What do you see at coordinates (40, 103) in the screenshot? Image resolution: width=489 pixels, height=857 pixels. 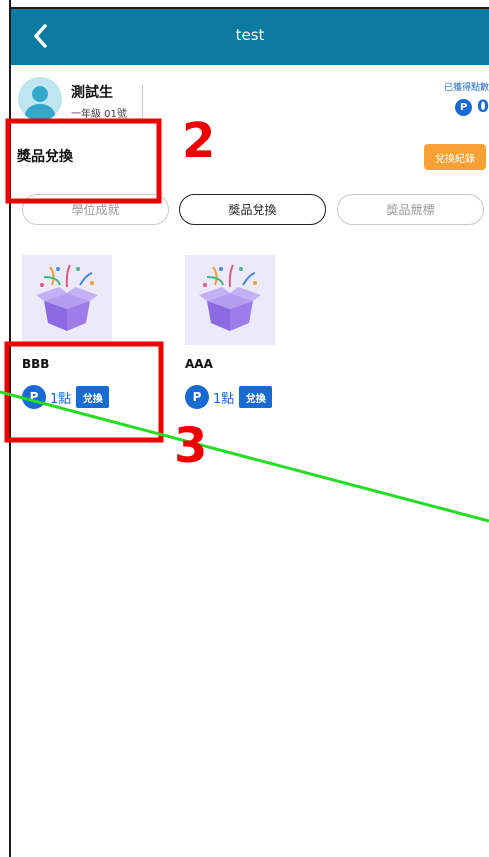 I see `user-avatar-icon` at bounding box center [40, 103].